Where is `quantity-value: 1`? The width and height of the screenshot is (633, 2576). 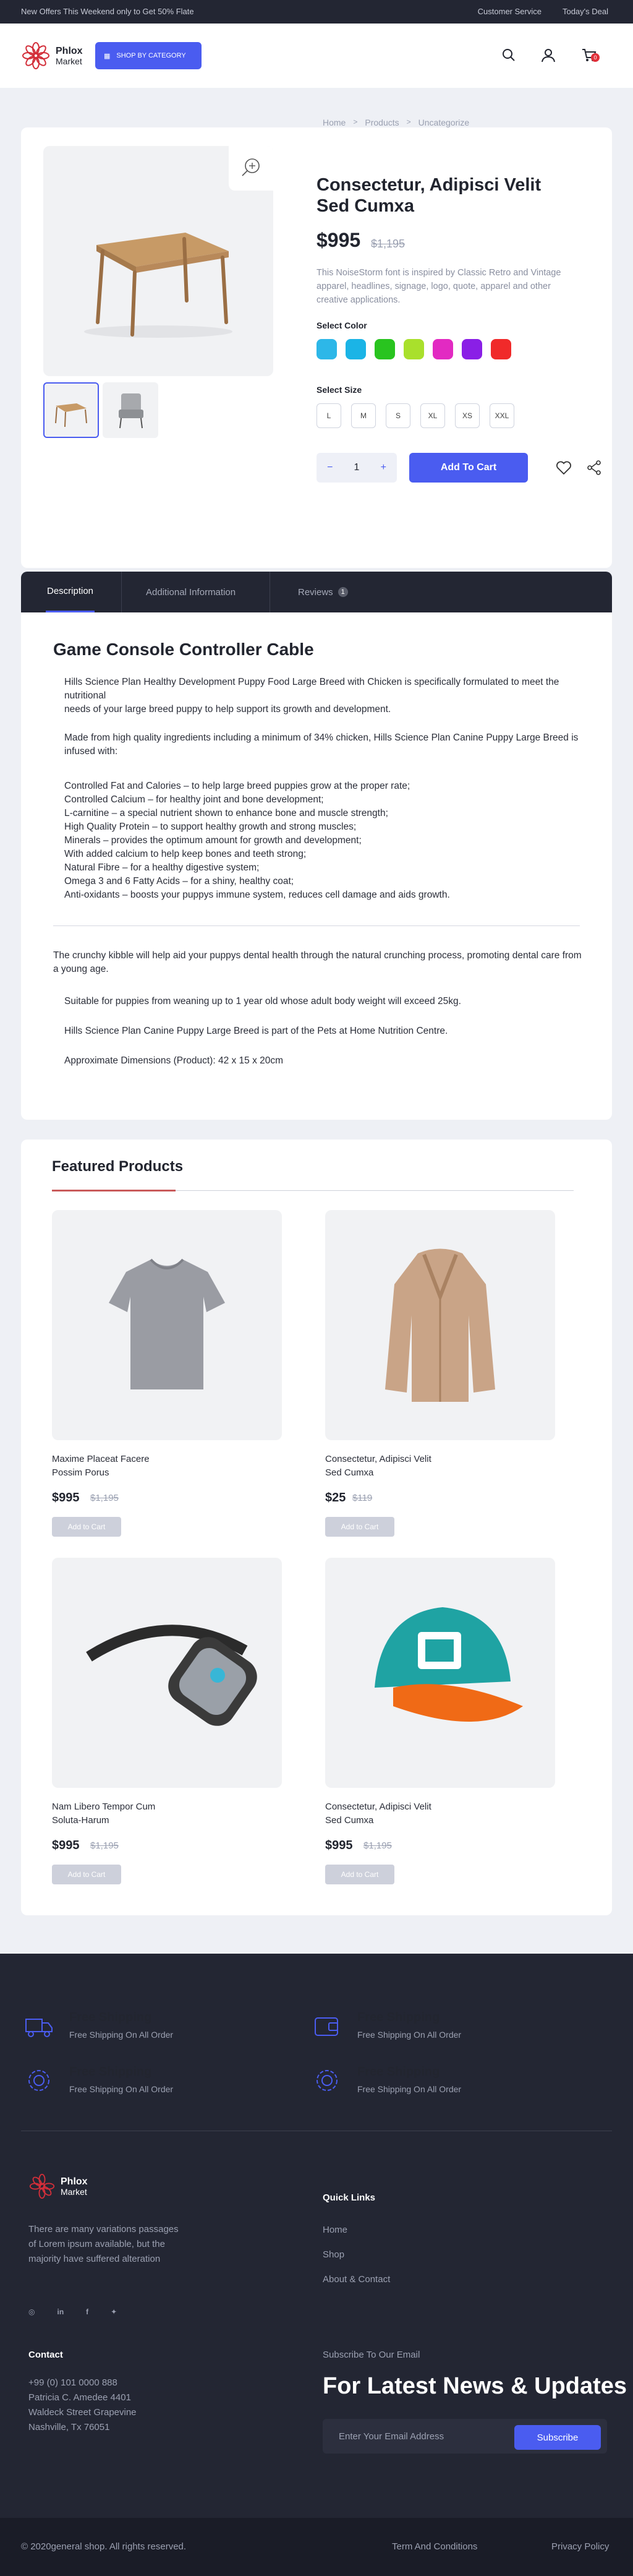 quantity-value: 1 is located at coordinates (357, 467).